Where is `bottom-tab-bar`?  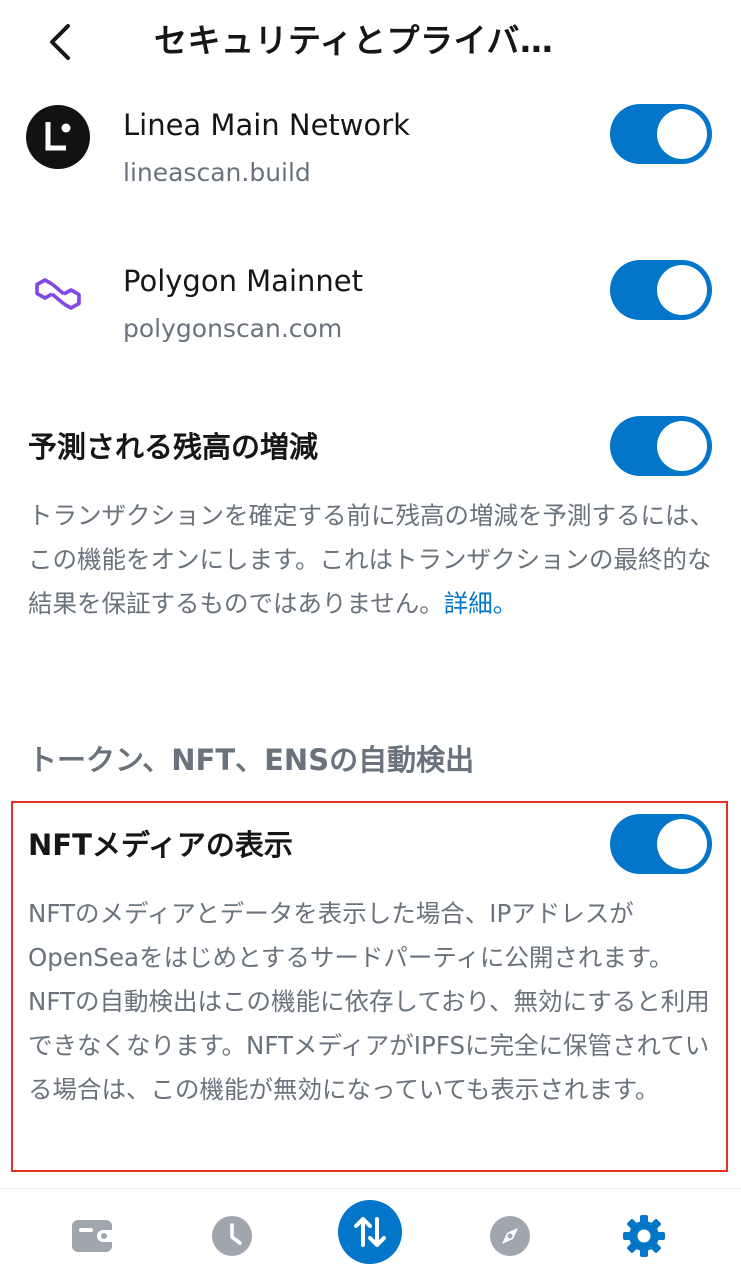 bottom-tab-bar is located at coordinates (370, 1237).